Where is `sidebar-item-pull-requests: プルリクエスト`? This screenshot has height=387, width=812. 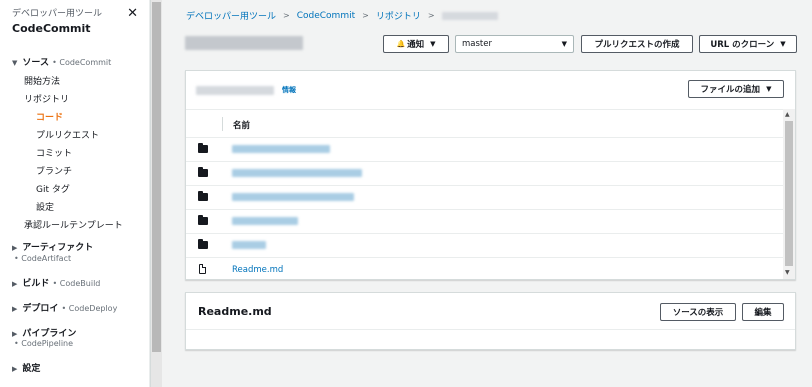 sidebar-item-pull-requests: プルリクエスト is located at coordinates (67, 134).